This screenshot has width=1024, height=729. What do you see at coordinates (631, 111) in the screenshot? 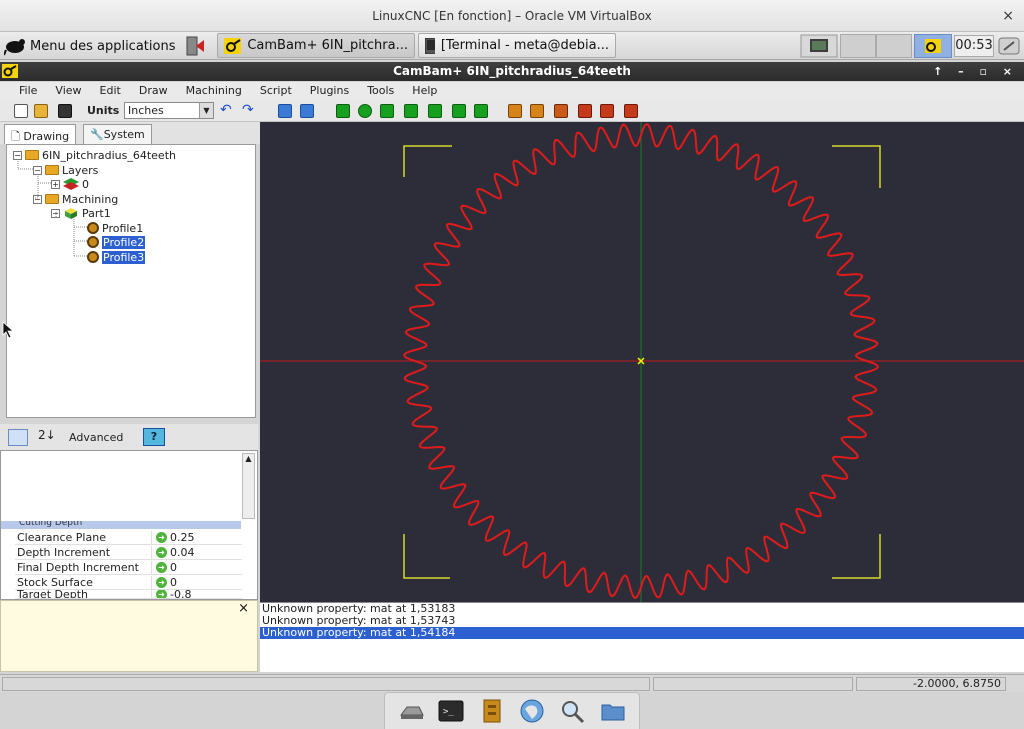
I see `generate-gcode-icon` at bounding box center [631, 111].